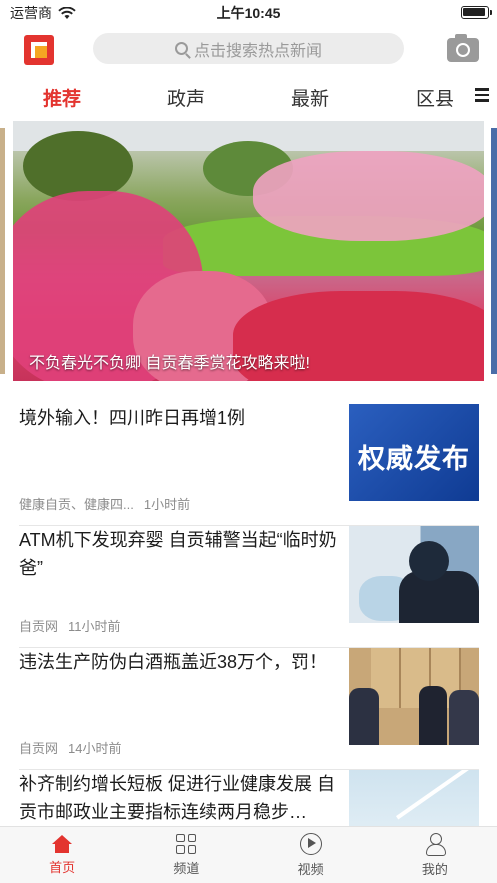 The width and height of the screenshot is (497, 883). Describe the element at coordinates (249, 709) in the screenshot. I see `news-item: 违法生产防伪白酒瓶盖近38万个，罚！ 自贡网 14小时前` at that location.